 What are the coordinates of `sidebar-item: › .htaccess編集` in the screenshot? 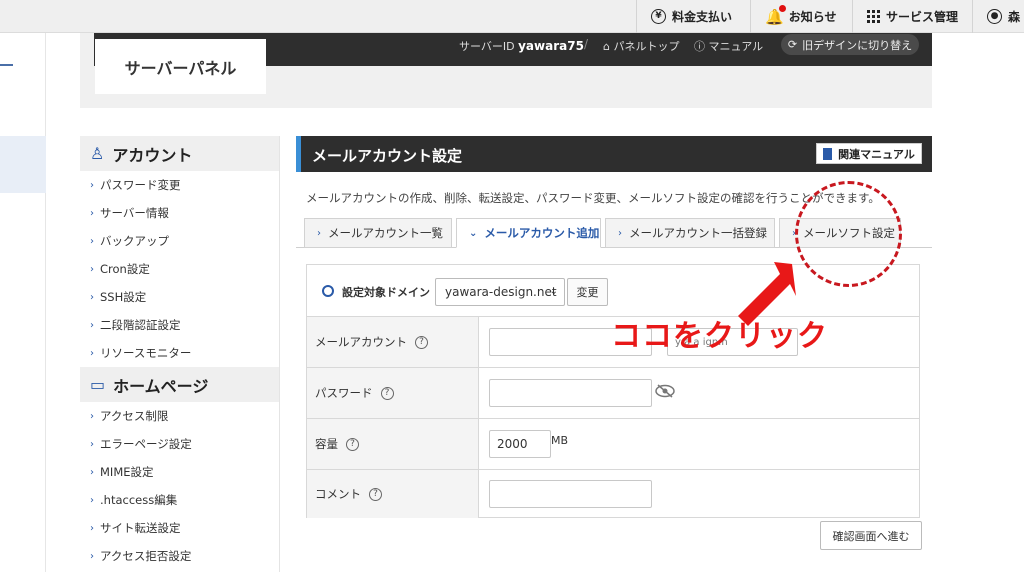 It's located at (179, 500).